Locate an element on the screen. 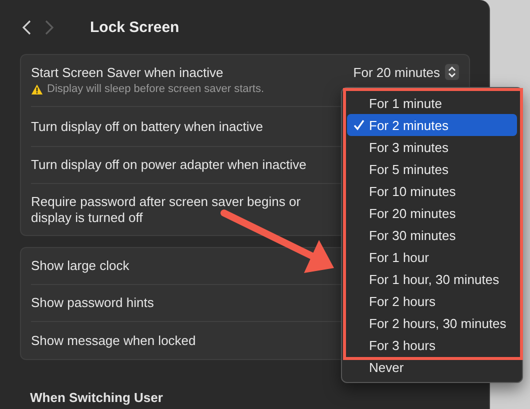 The image size is (530, 409). menu-item: For 30 minutes is located at coordinates (432, 235).